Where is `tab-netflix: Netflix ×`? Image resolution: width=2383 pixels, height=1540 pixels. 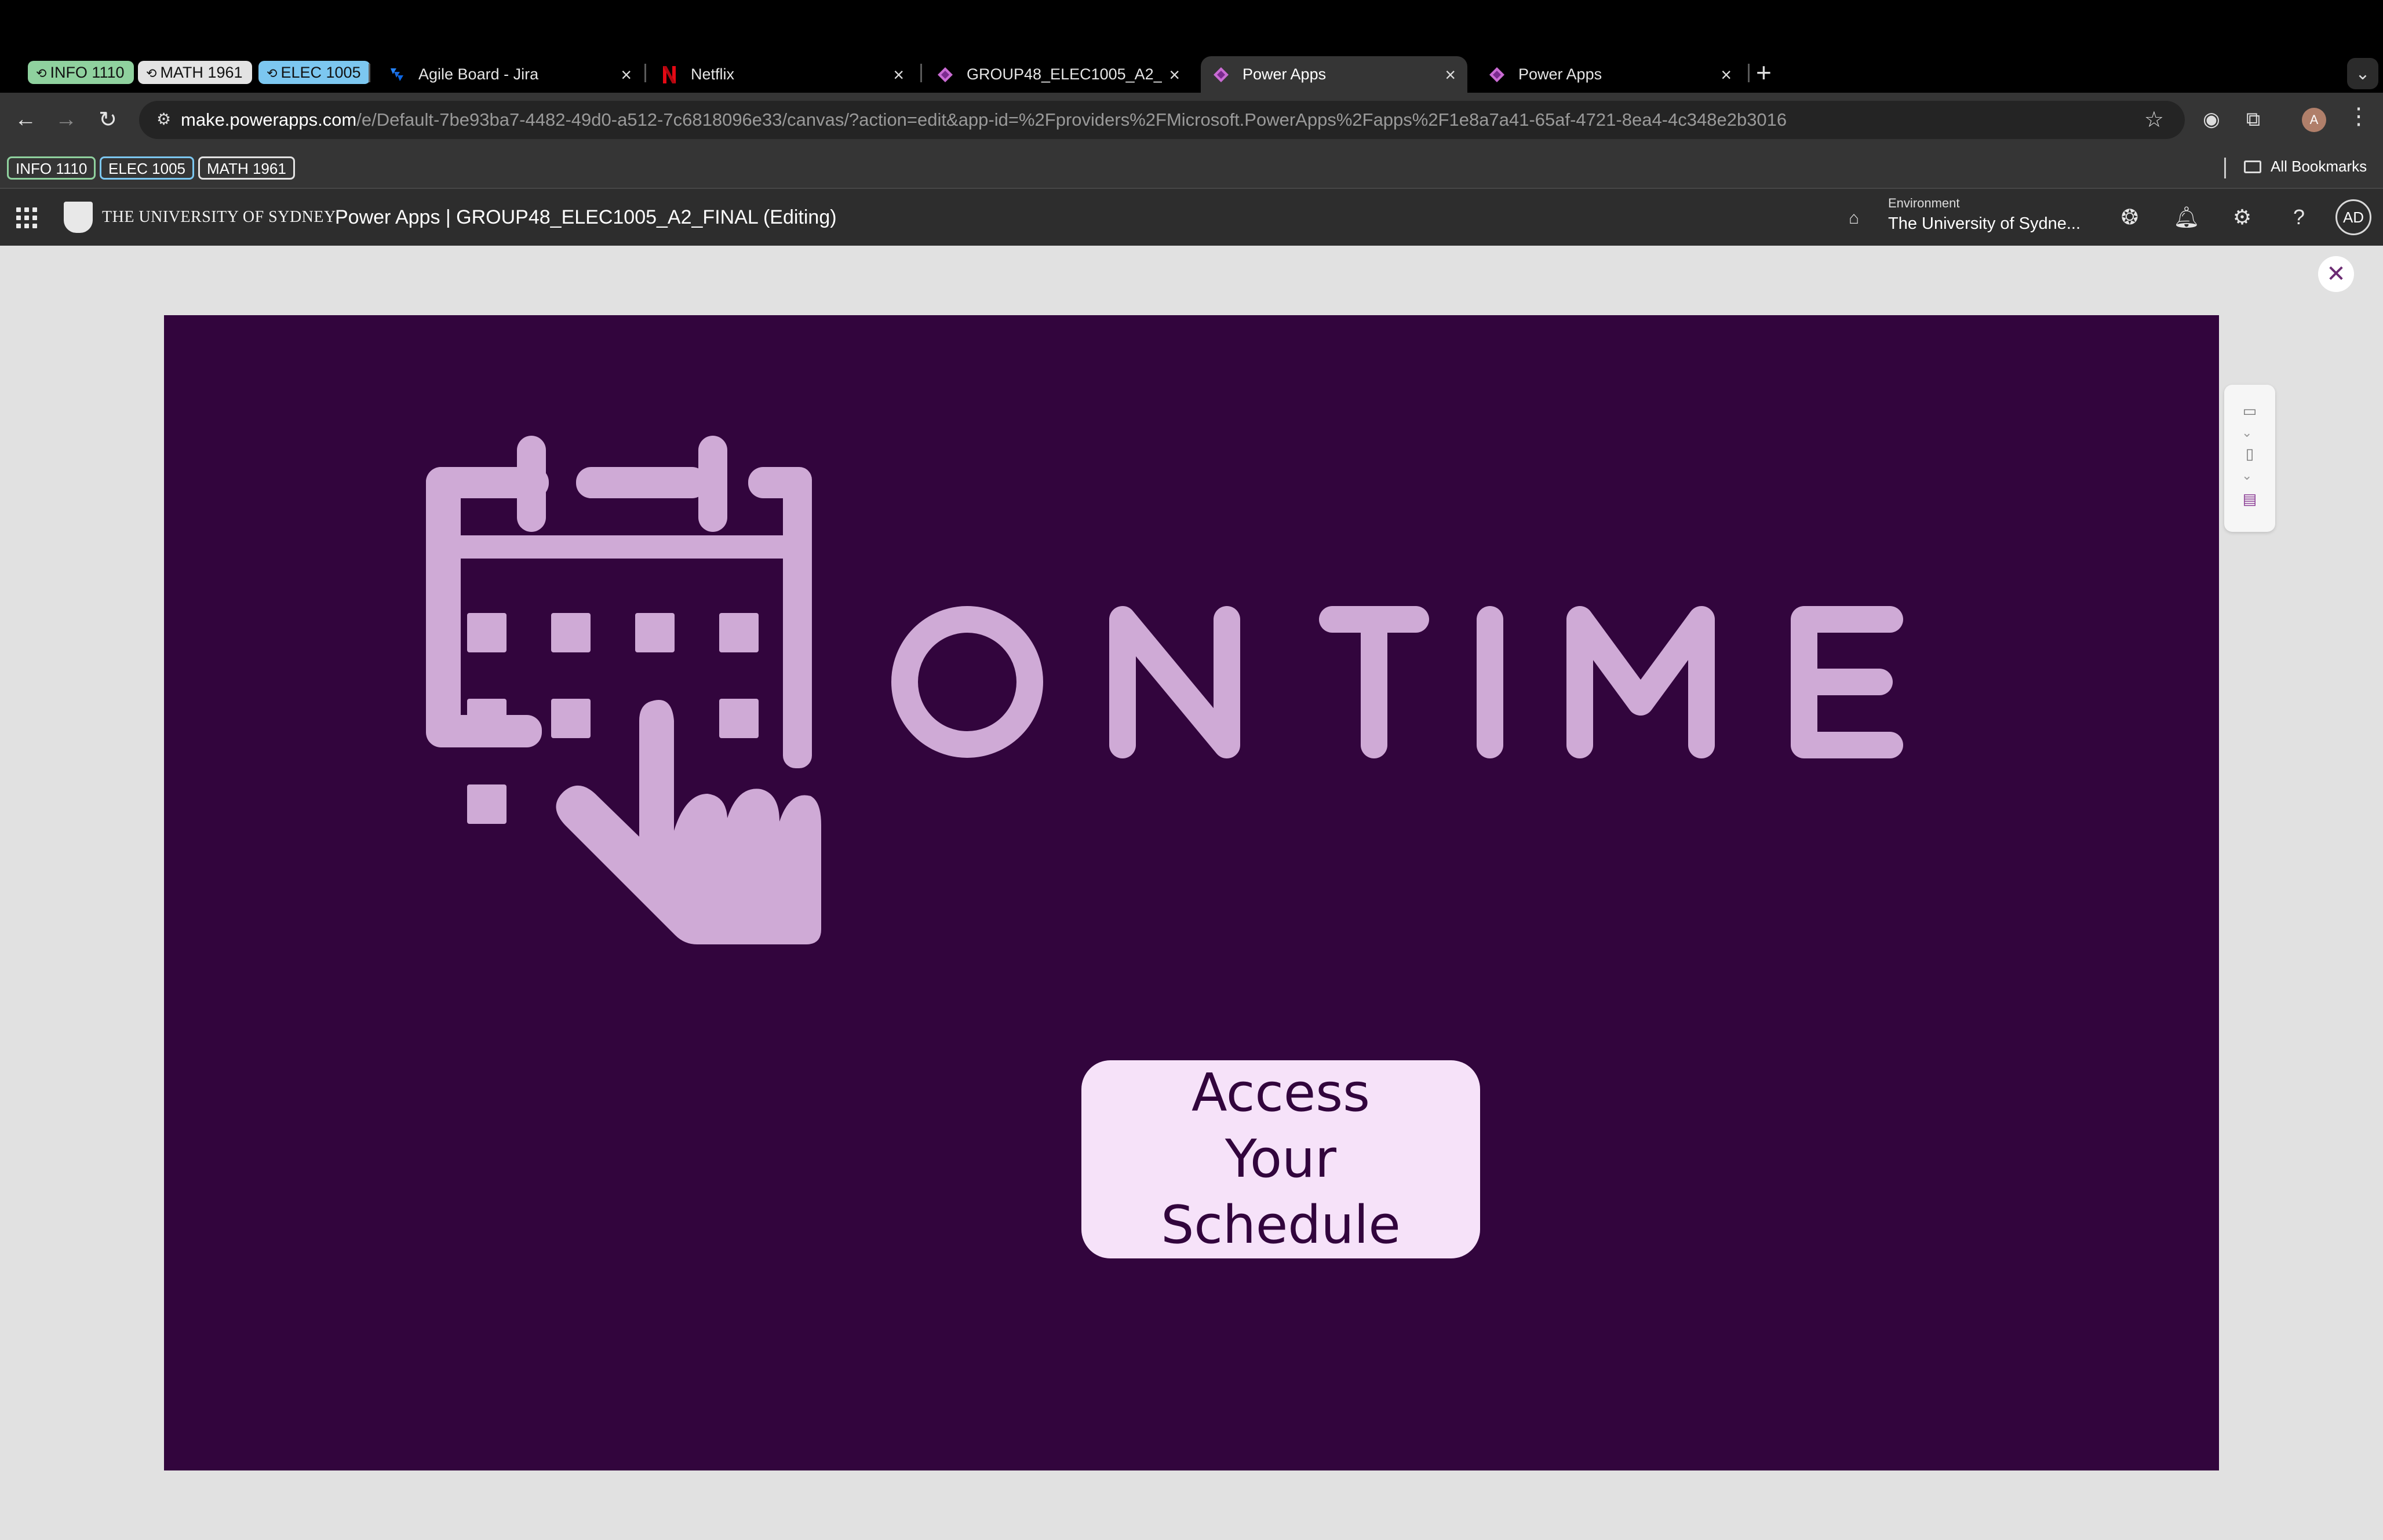
tab-netflix: Netflix × is located at coordinates (783, 74).